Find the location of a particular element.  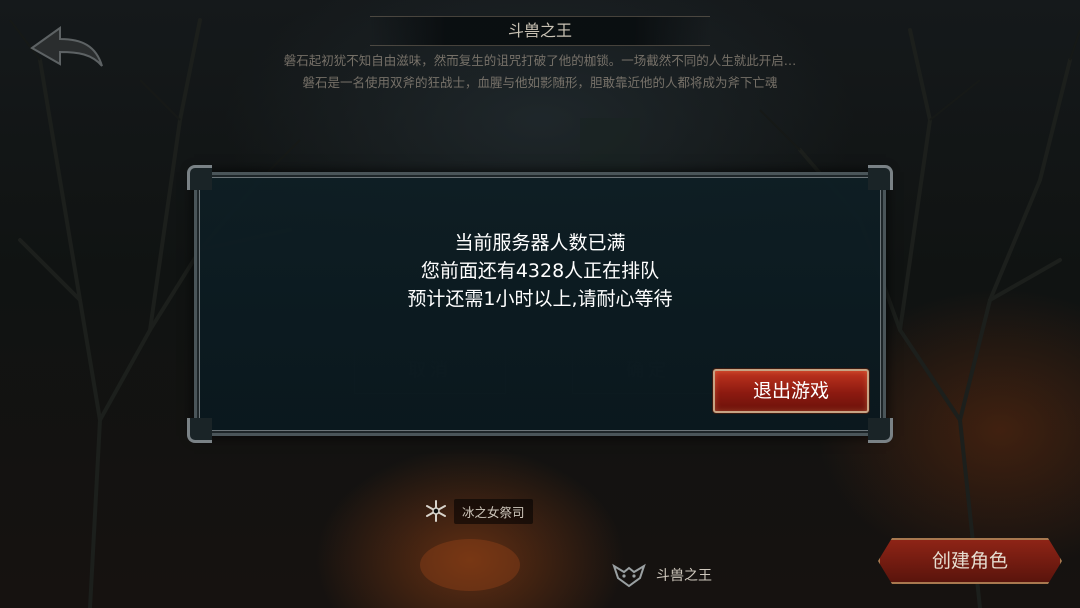

queue-message-line-1: 当前服务器人数已满 is located at coordinates (540, 243).